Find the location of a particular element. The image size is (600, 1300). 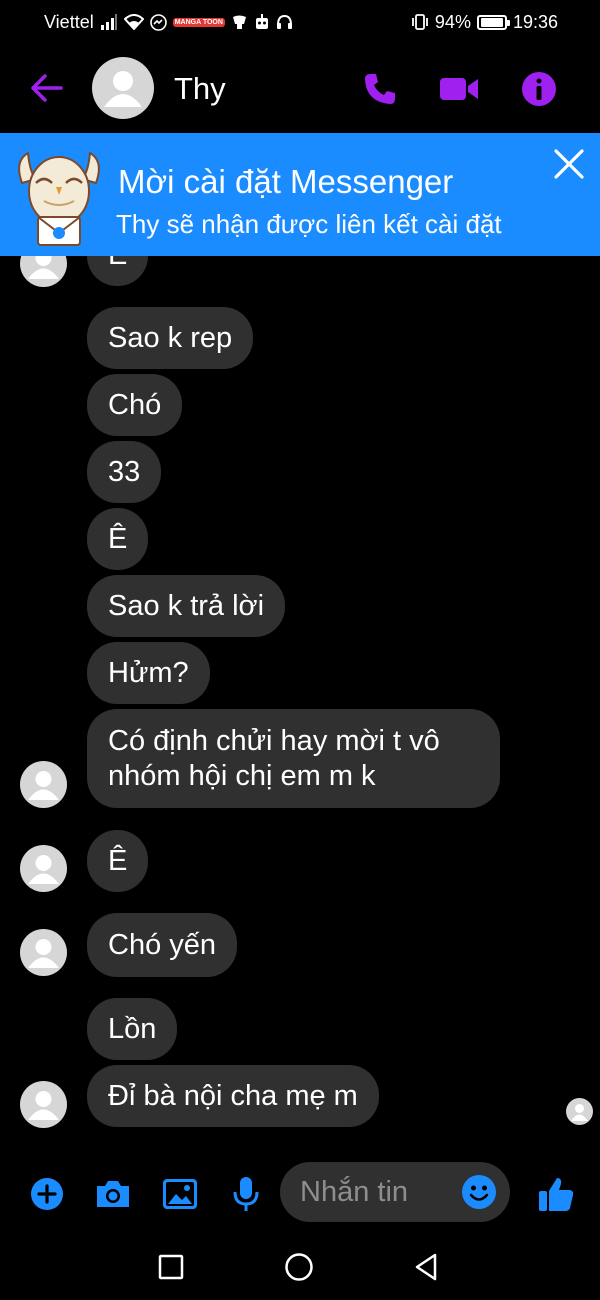

message-bubble: Sao k trả lời is located at coordinates (186, 606).